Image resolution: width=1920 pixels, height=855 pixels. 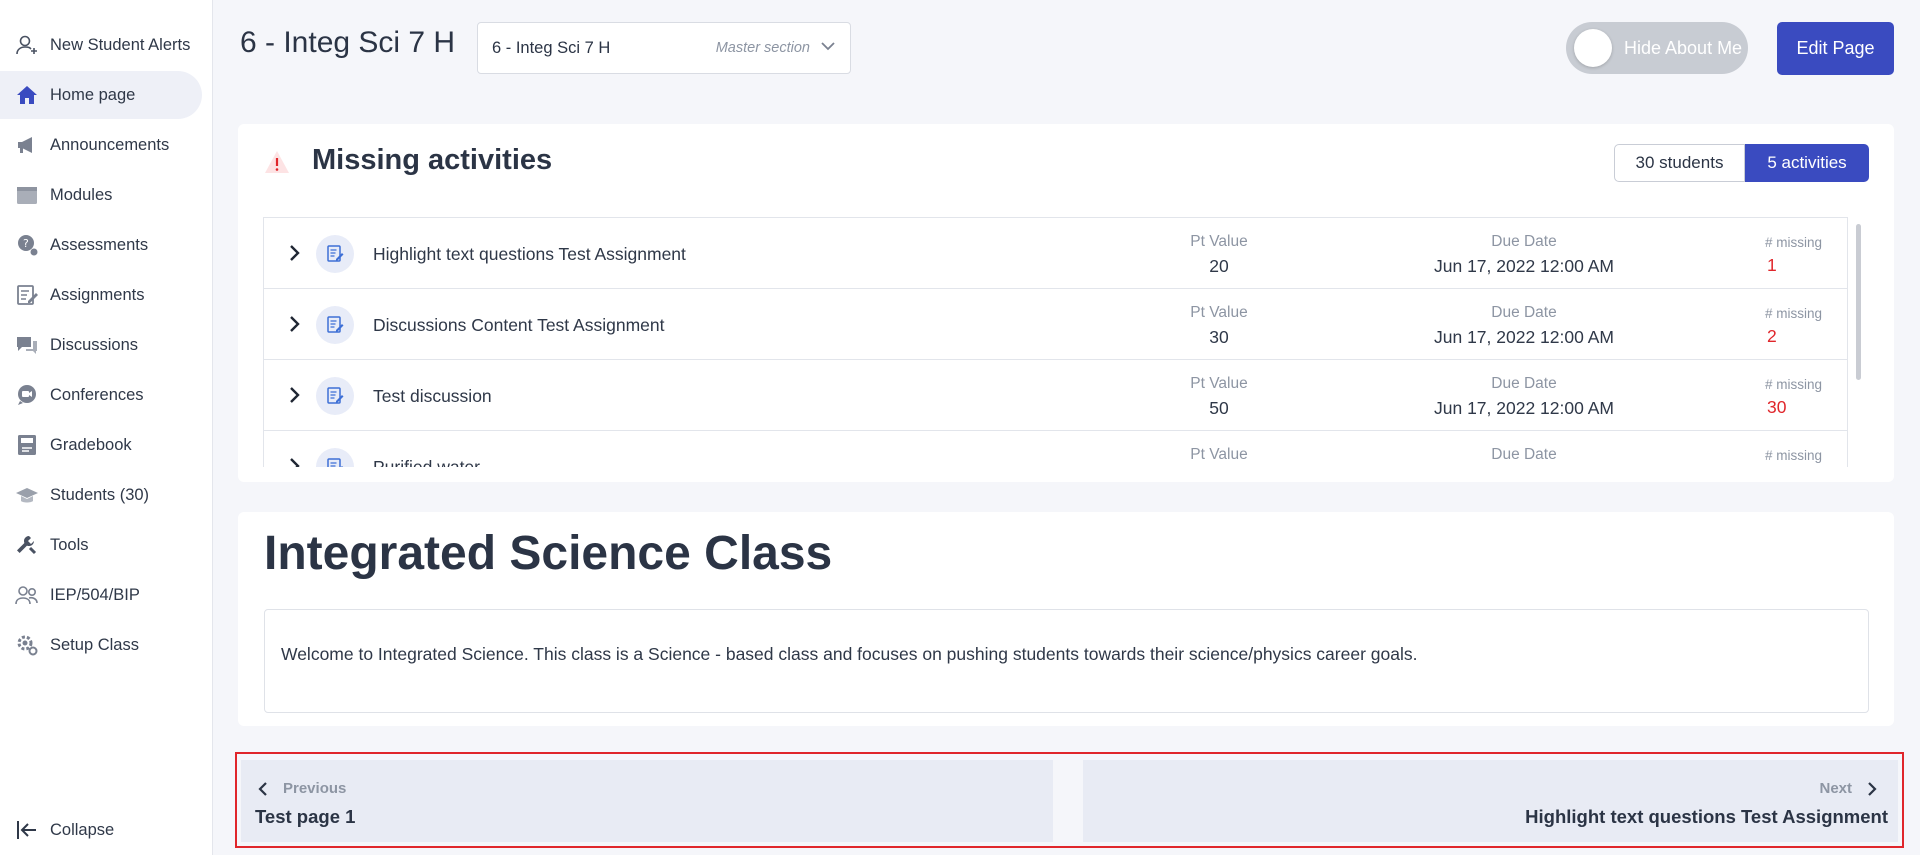 I want to click on sidebar-item-label: IEP/504/BIP, so click(x=95, y=594).